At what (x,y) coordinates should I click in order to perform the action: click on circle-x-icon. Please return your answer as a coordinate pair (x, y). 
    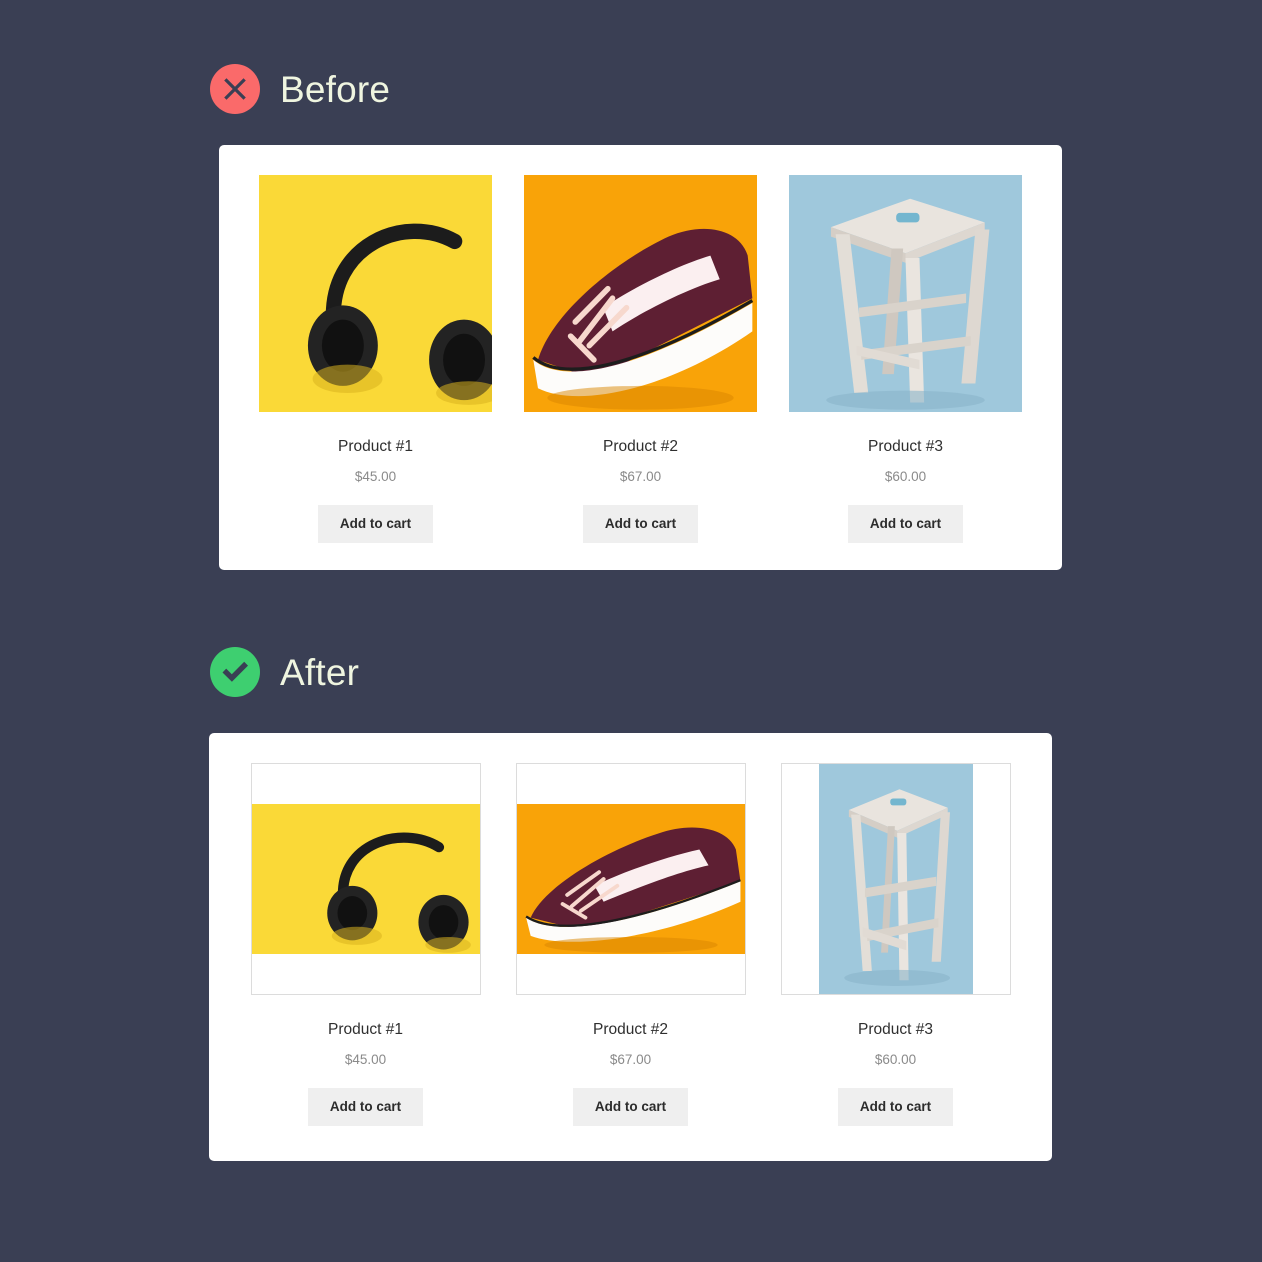
    Looking at the image, I should click on (235, 89).